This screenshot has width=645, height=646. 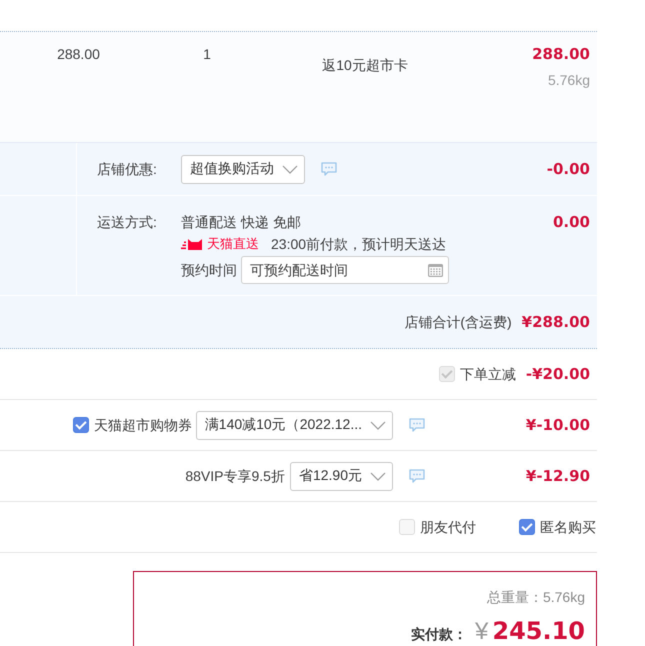 I want to click on option-label: 运送方式:, so click(x=127, y=222).